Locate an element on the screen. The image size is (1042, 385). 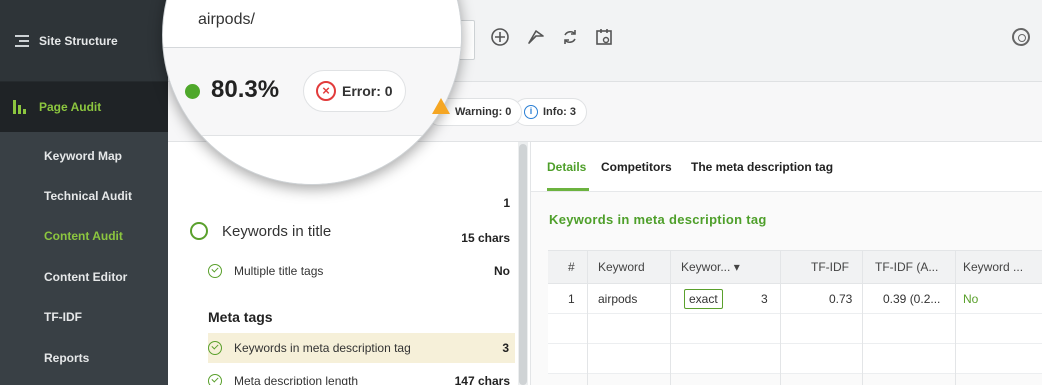
cell-keyword-flag: No is located at coordinates (971, 298).